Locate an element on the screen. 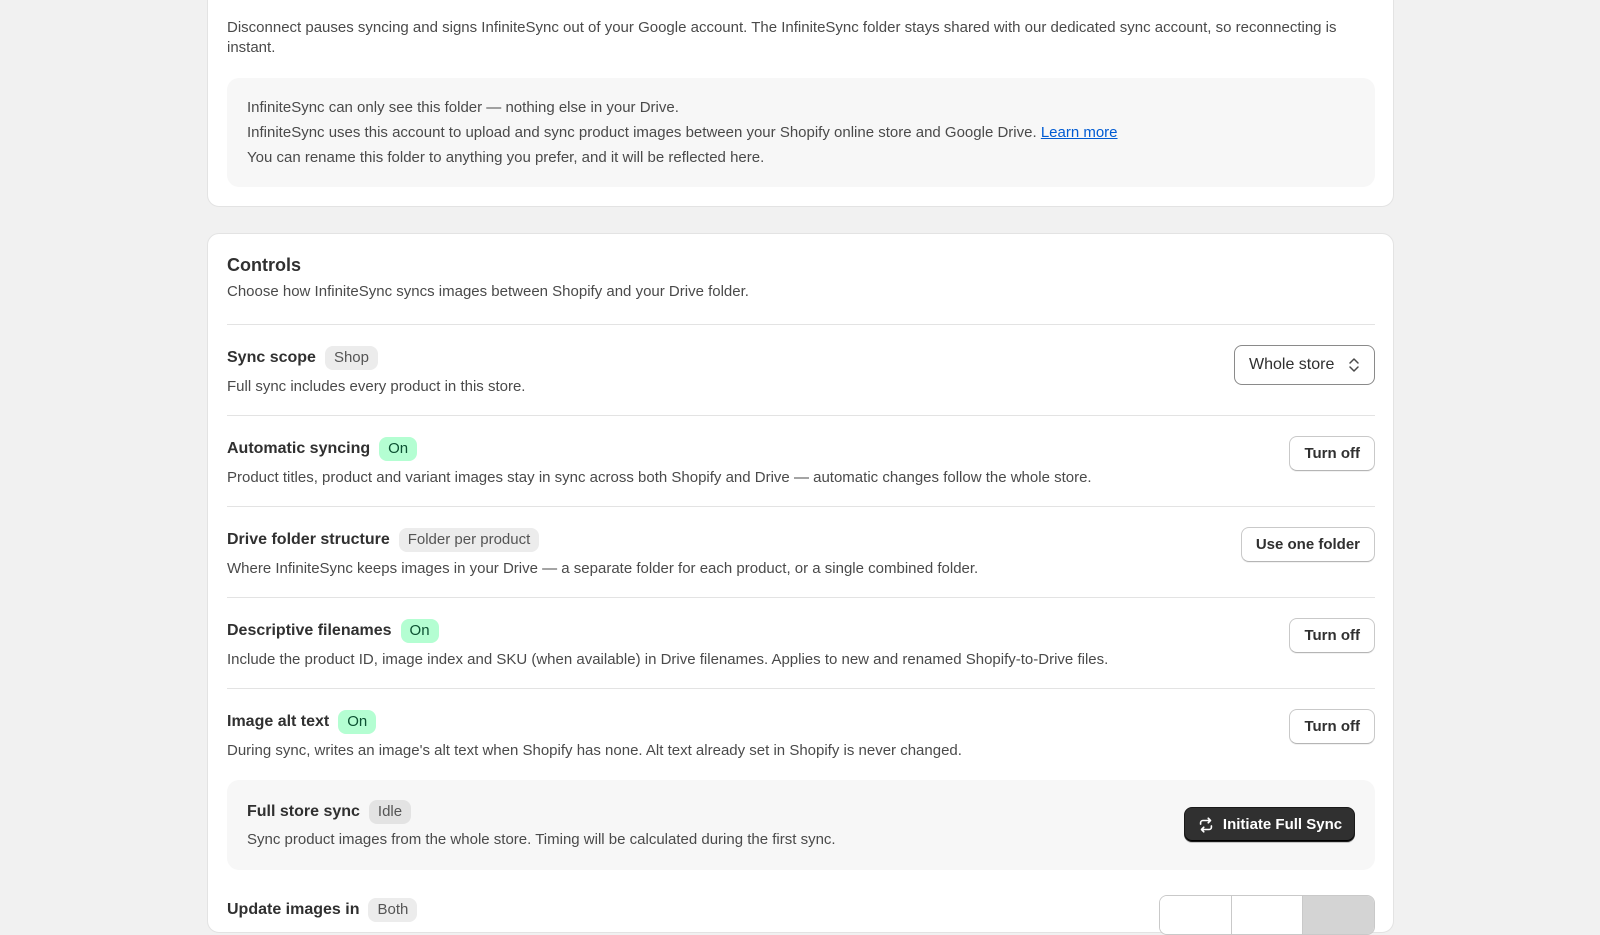  image-alt-text-turn-off-button: Turn off is located at coordinates (1332, 726).